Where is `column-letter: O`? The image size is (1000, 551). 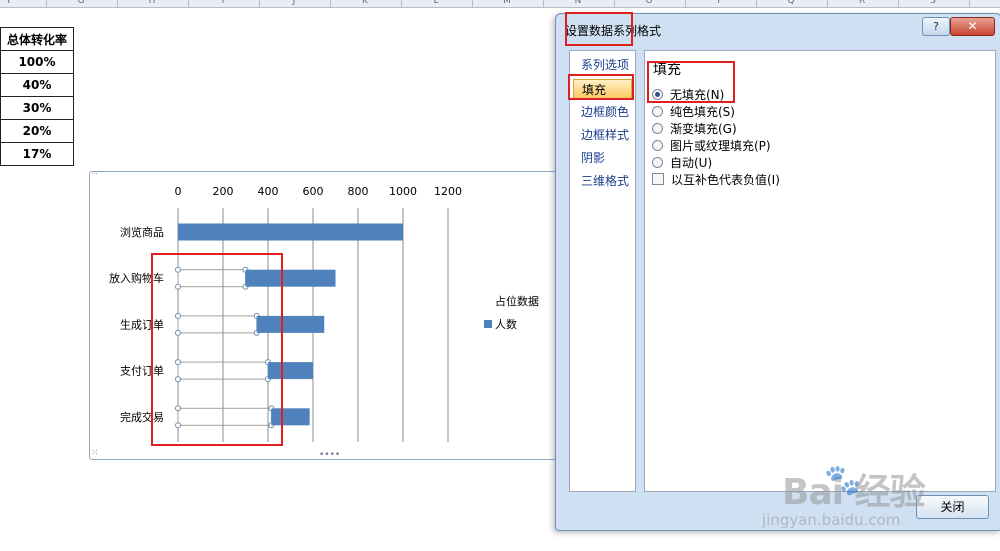
column-letter: O is located at coordinates (649, 3).